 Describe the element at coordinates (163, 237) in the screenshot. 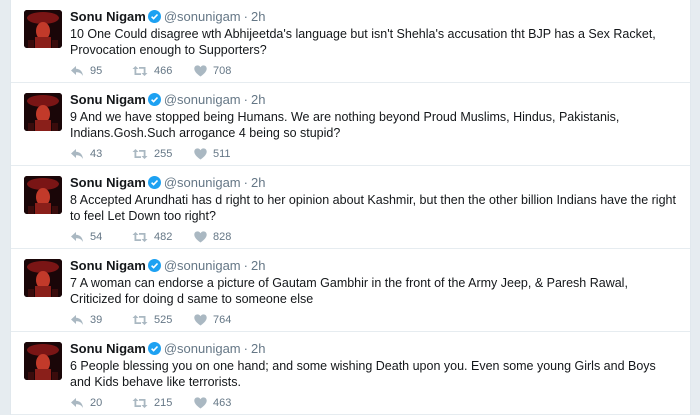

I see `retweet-count: 482` at that location.